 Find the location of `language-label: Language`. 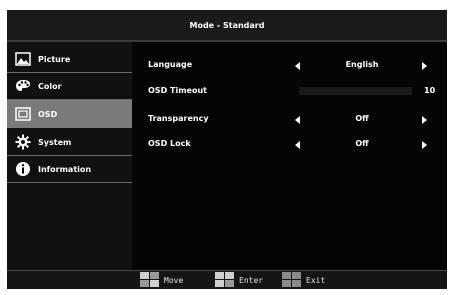

language-label: Language is located at coordinates (170, 64).